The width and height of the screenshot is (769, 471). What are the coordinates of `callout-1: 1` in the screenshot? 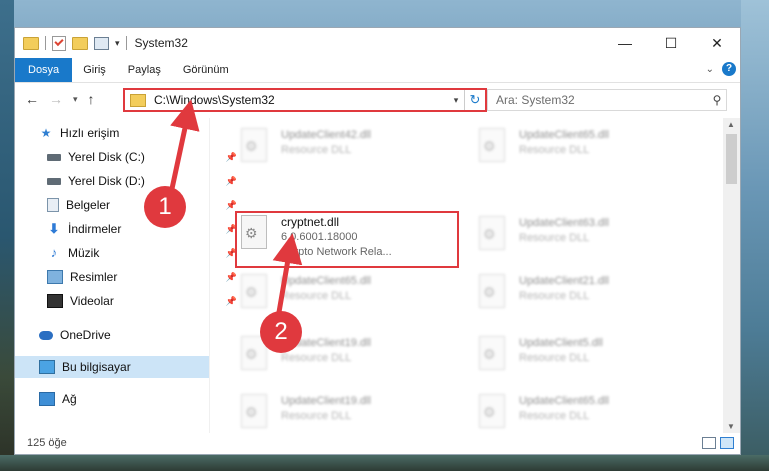 It's located at (165, 207).